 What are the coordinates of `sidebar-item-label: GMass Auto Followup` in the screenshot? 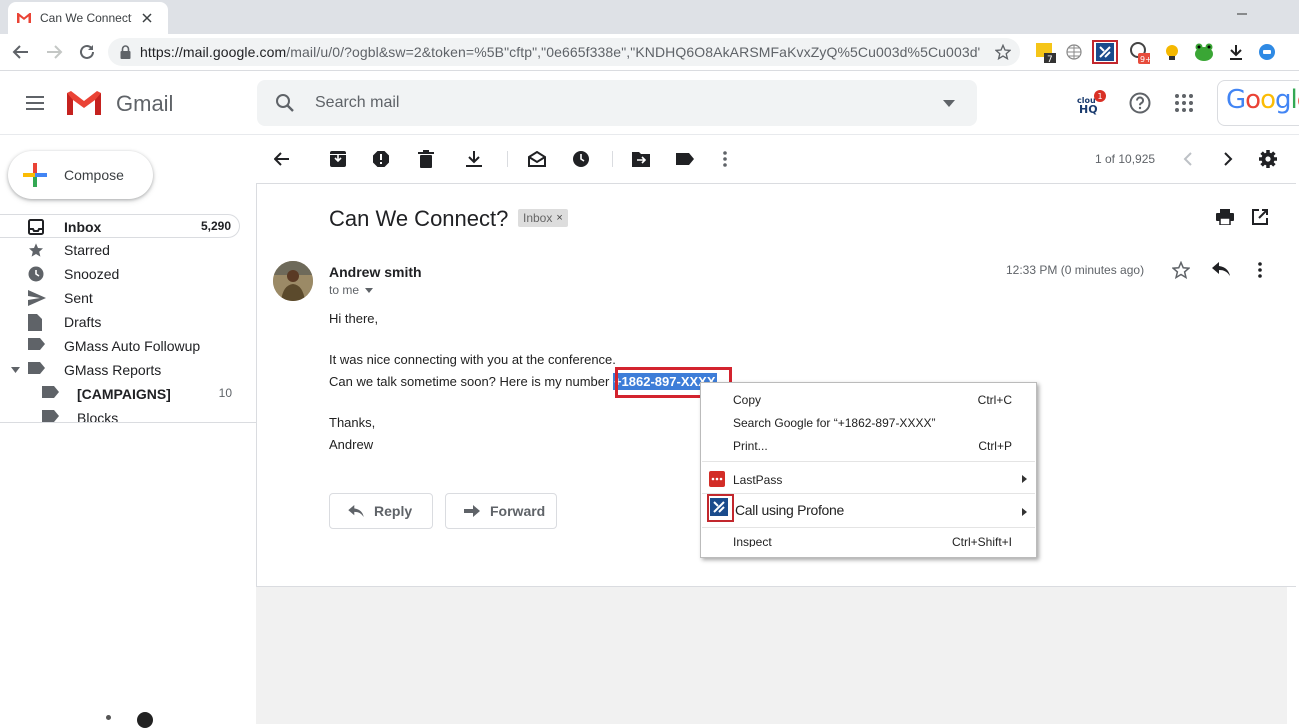 It's located at (132, 346).